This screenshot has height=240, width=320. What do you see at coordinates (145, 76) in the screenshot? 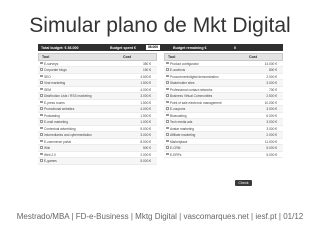
I see `tool-cost: 4.500 €` at bounding box center [145, 76].